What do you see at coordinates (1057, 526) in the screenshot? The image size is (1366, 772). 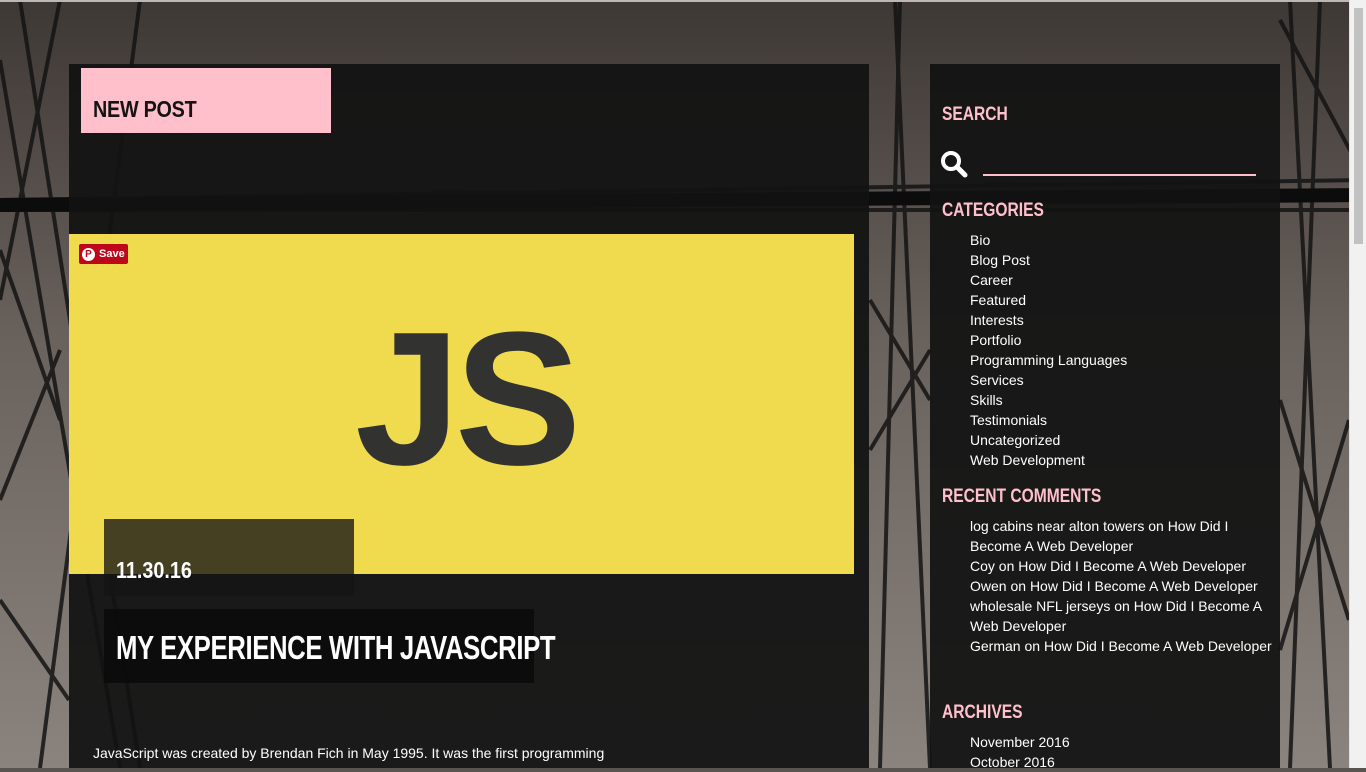 I see `comment-author: log cabins near alton towers` at bounding box center [1057, 526].